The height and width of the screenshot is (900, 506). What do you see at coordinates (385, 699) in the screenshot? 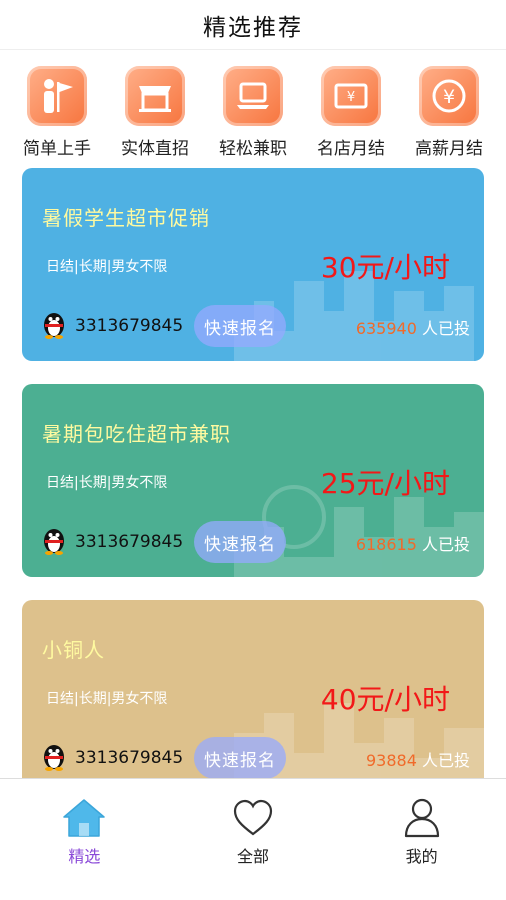
I see `job-price: 40元/小时` at bounding box center [385, 699].